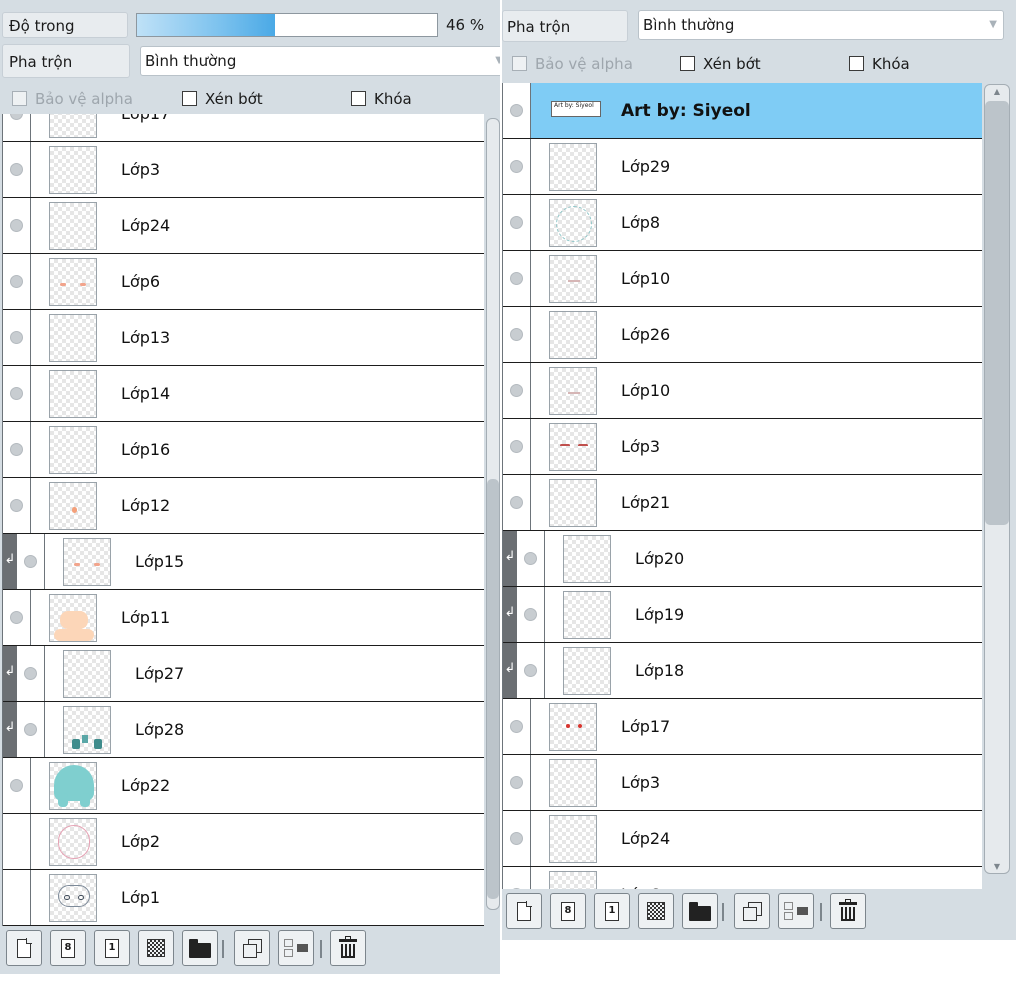  Describe the element at coordinates (223, 949) in the screenshot. I see `toolbar-separator` at that location.